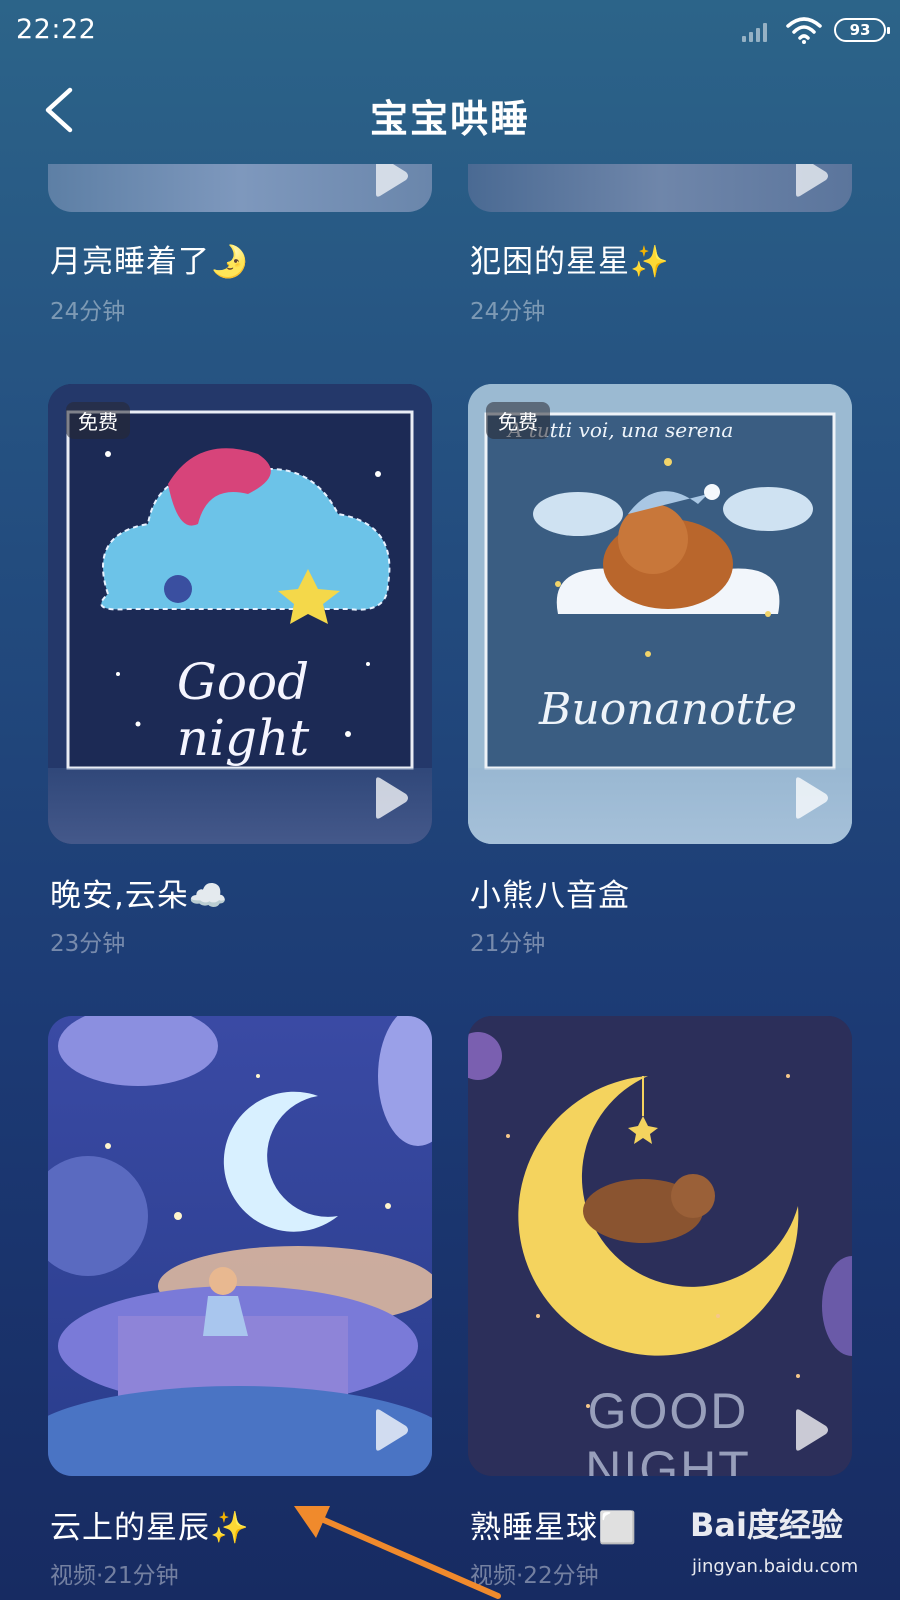 This screenshot has width=900, height=1600. Describe the element at coordinates (766, 1525) in the screenshot. I see `watermark-brand: Bai度经验` at that location.